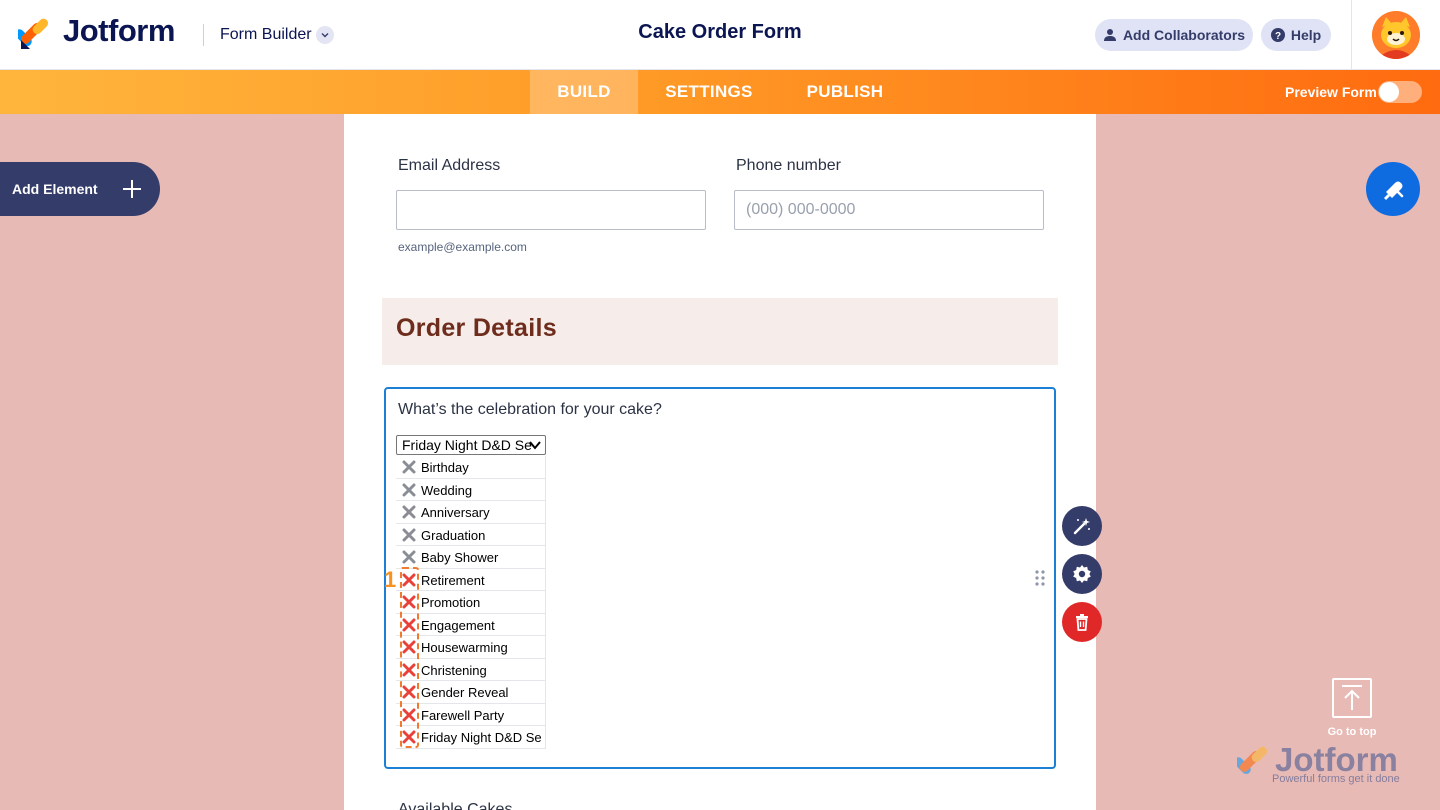 This screenshot has height=810, width=1440. Describe the element at coordinates (1336, 779) in the screenshot. I see `watermark-tagline: Powerful forms get it done` at that location.